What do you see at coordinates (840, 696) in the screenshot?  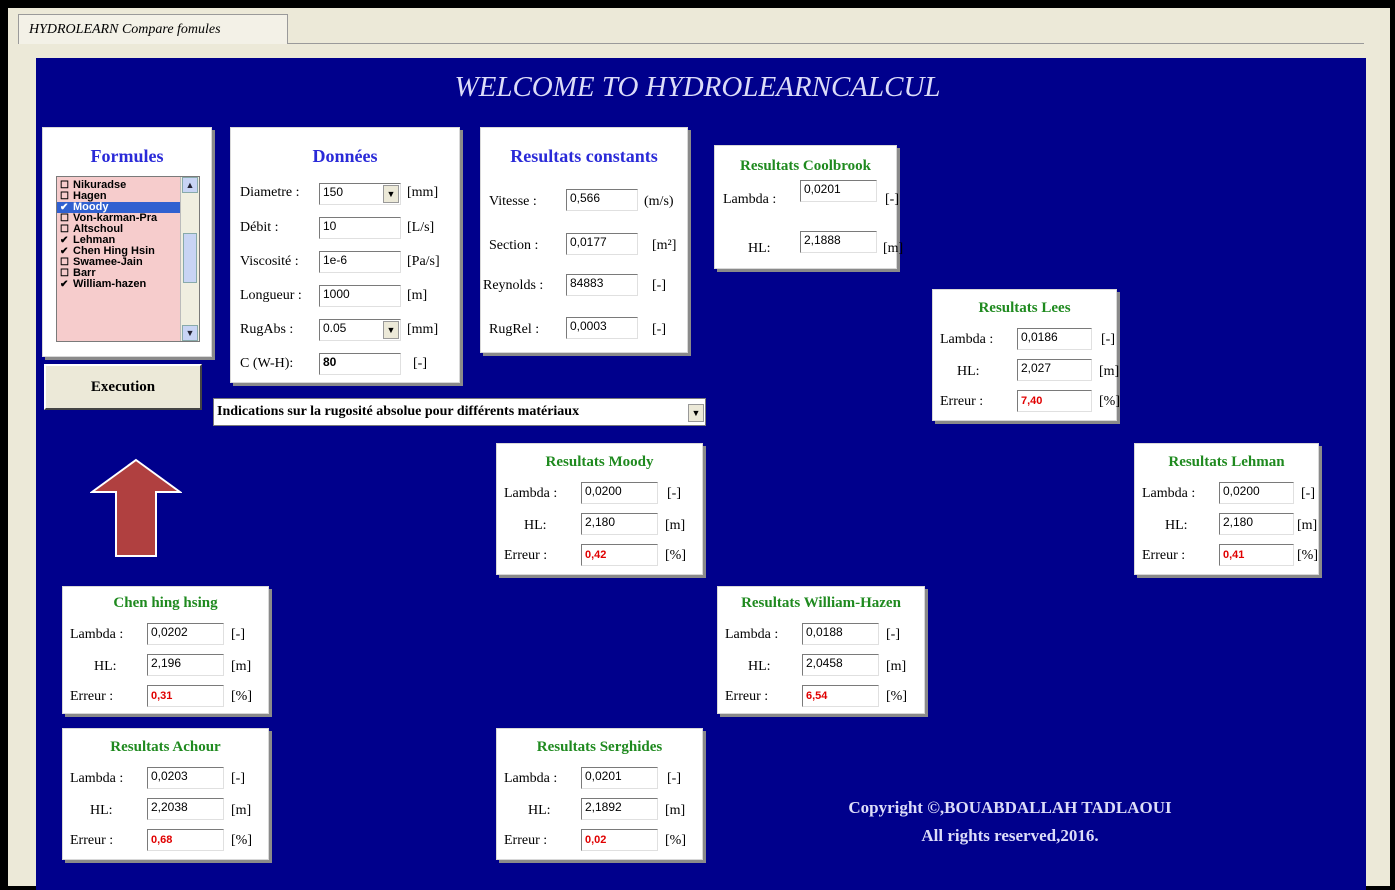 I see `william-erreur-field: 6,54` at bounding box center [840, 696].